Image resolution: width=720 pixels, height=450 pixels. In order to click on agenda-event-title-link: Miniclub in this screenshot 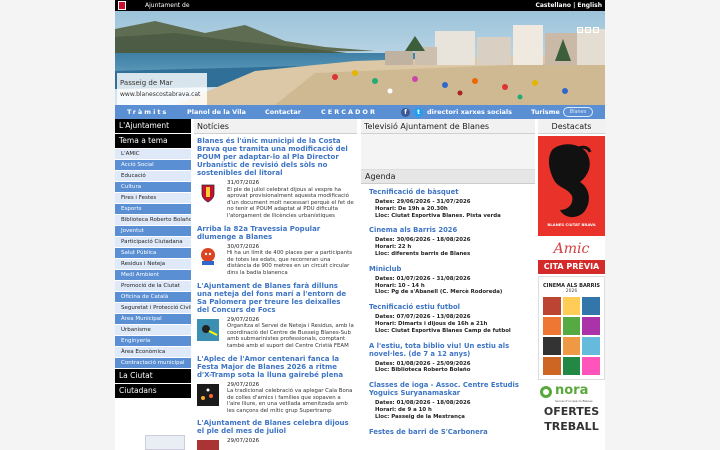, I will do `click(450, 269)`.